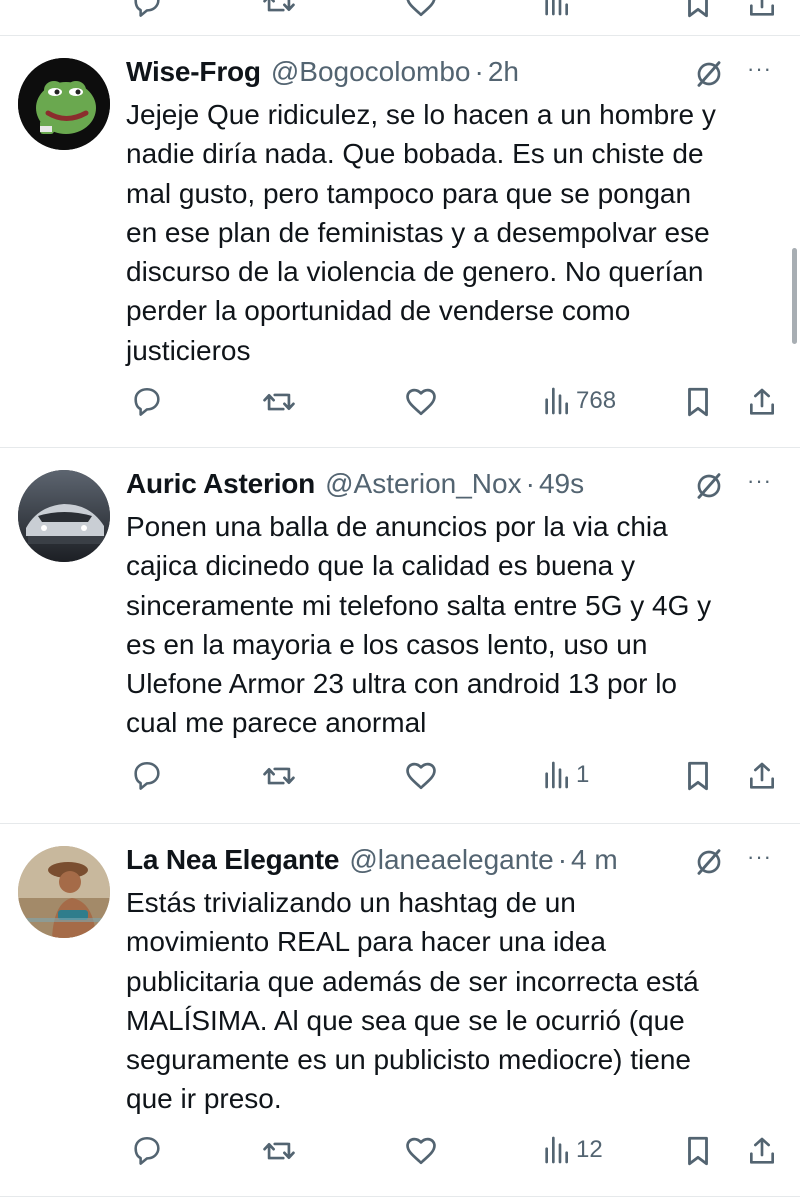 Image resolution: width=800 pixels, height=1199 pixels. I want to click on tweet-header: Wise-Frog @Bogocolombo · 2h, so click(453, 73).